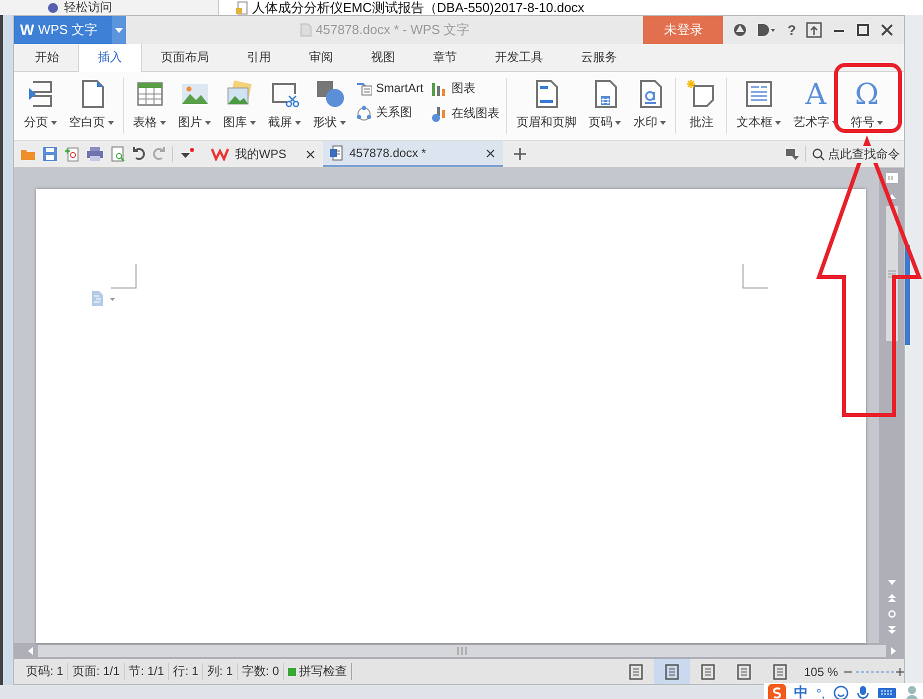 This screenshot has width=923, height=699. I want to click on comment-panel-icon, so click(891, 179).